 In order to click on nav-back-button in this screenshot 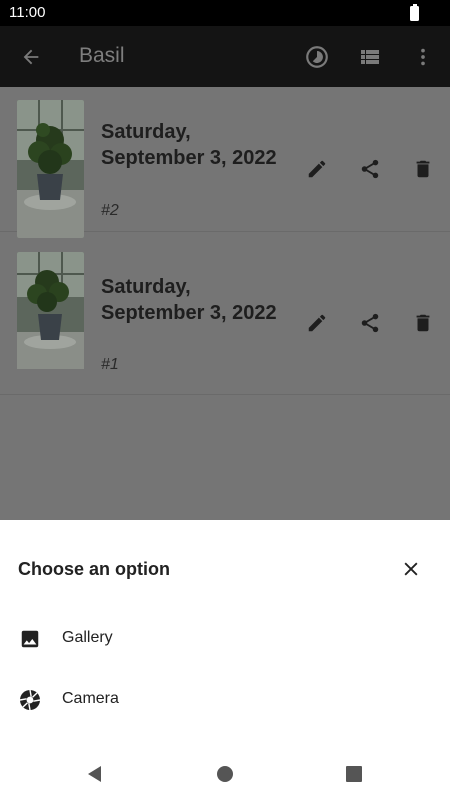, I will do `click(95, 774)`.